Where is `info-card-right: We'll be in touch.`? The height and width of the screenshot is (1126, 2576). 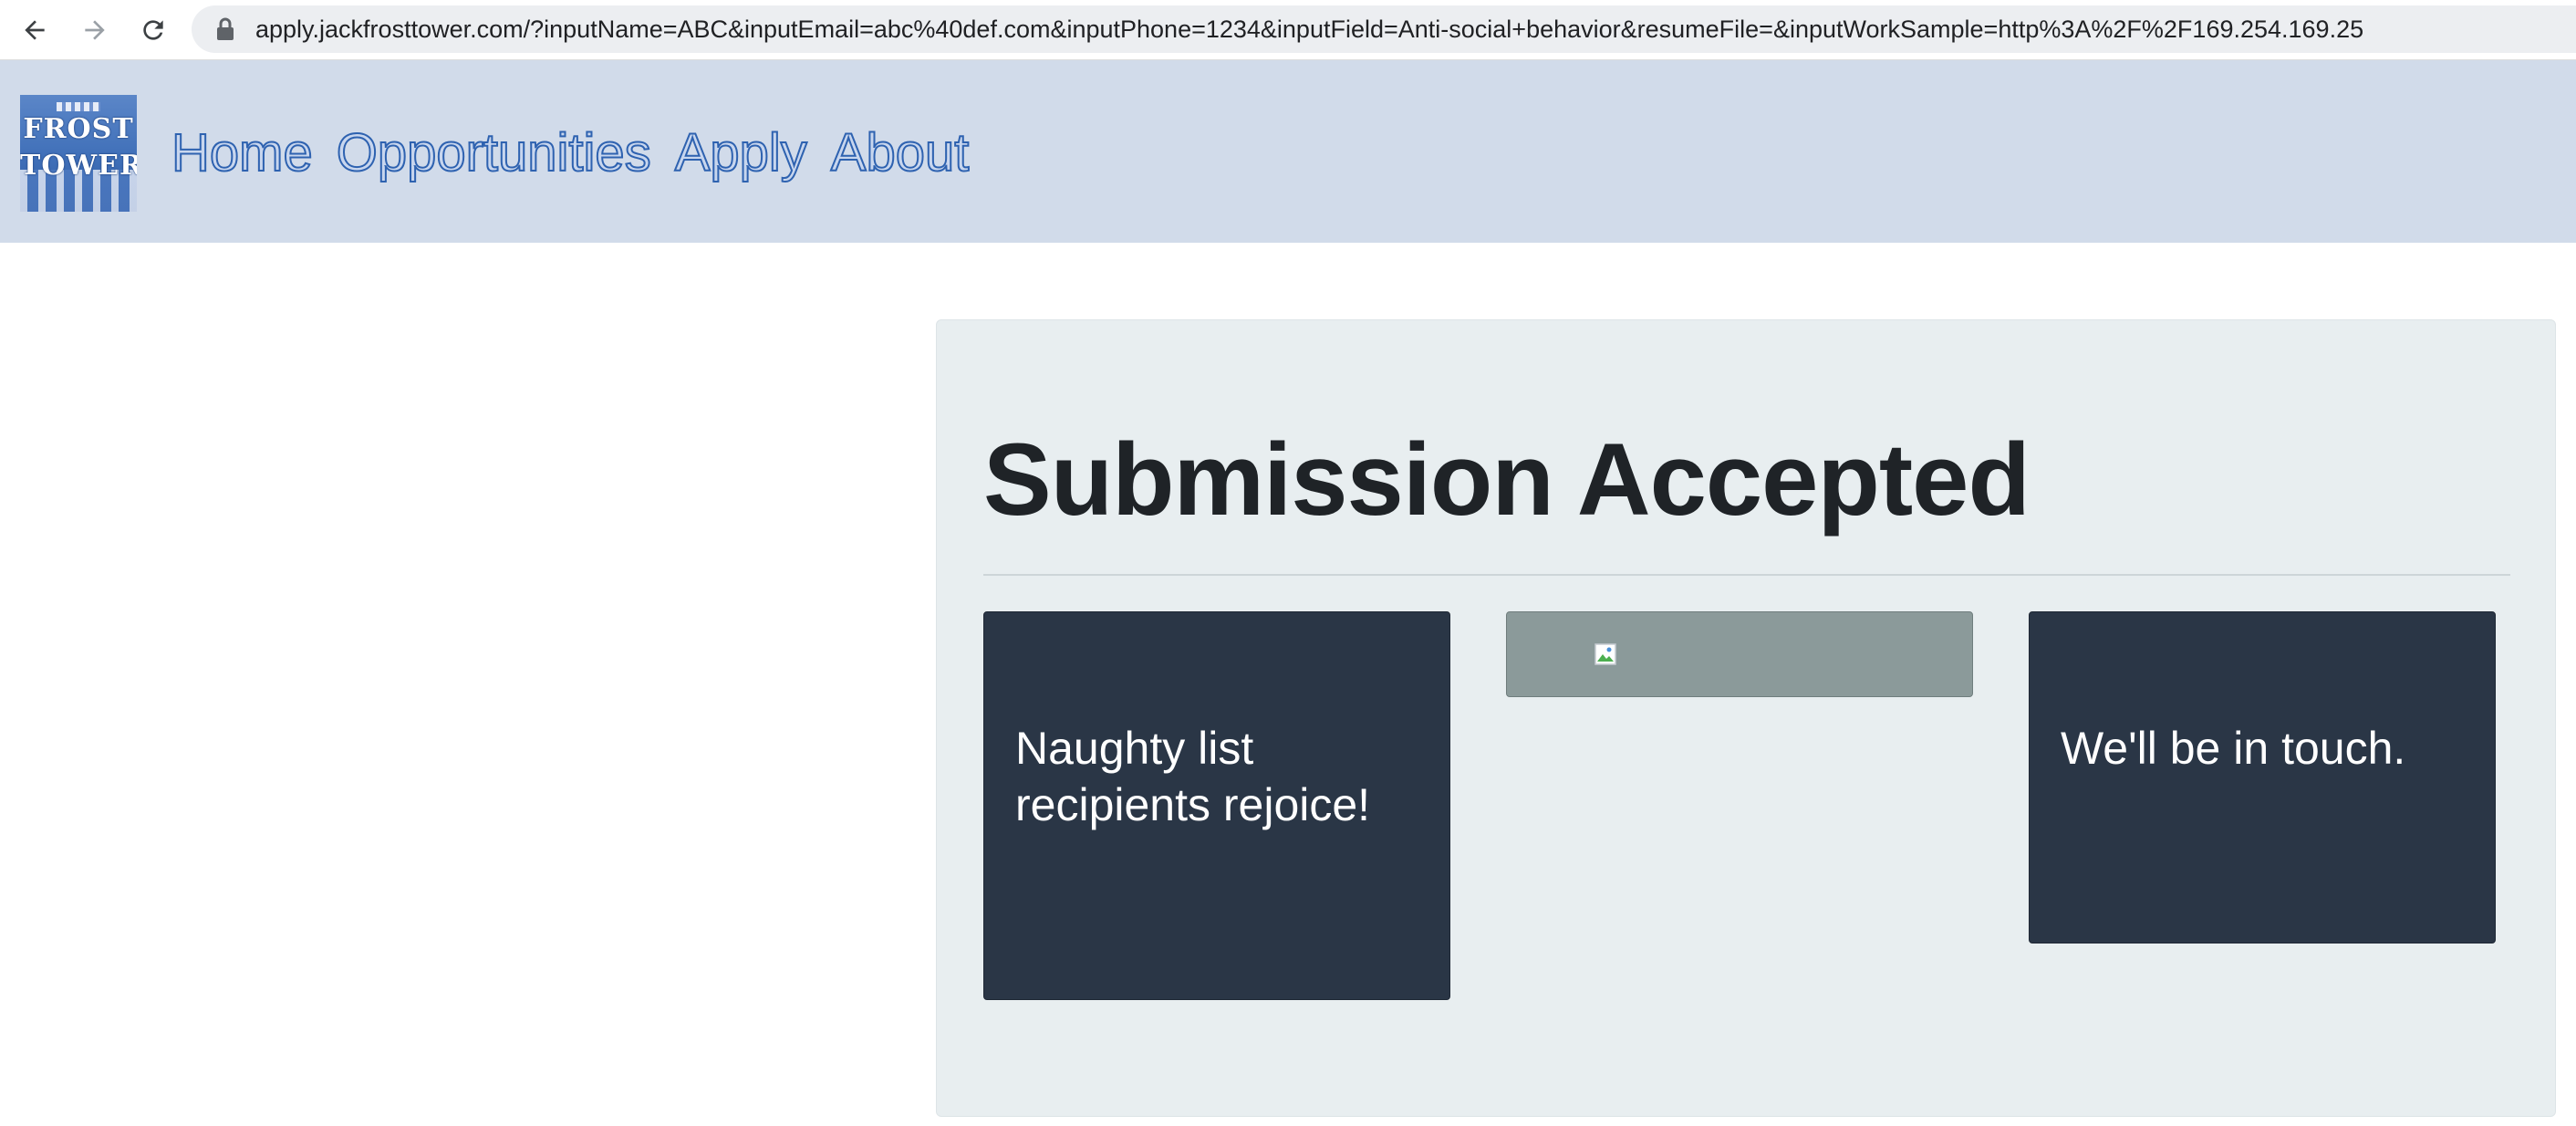
info-card-right: We'll be in touch. is located at coordinates (2262, 778).